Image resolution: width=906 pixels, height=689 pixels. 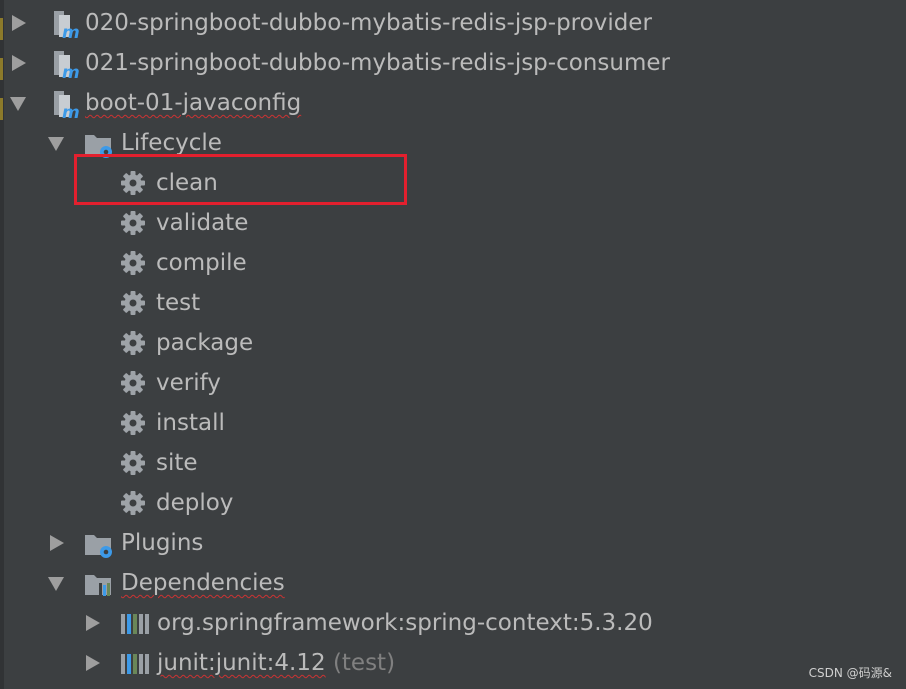 I want to click on dependency-label: junit:junit:4.12, so click(x=241, y=663).